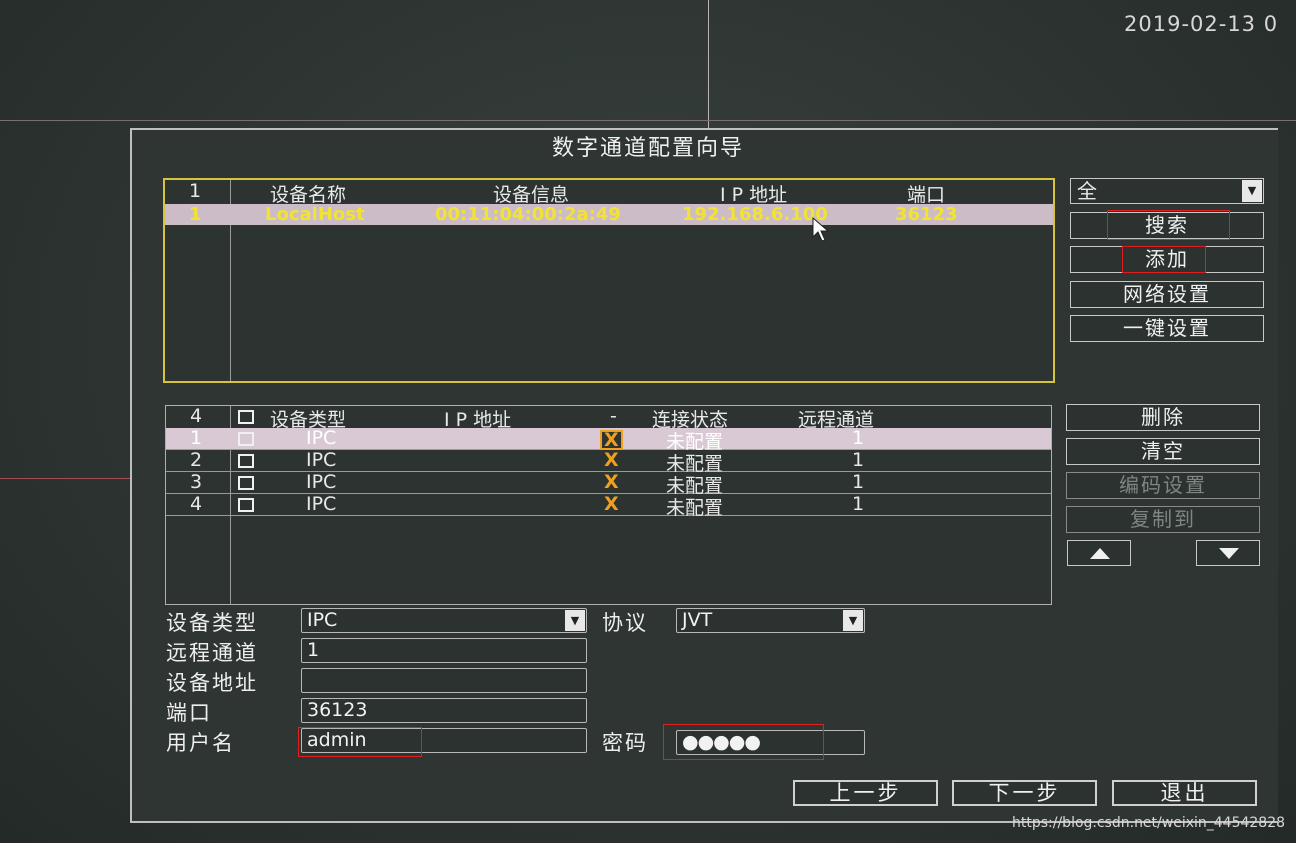 This screenshot has width=1296, height=843. I want to click on move-up-button, so click(1099, 553).